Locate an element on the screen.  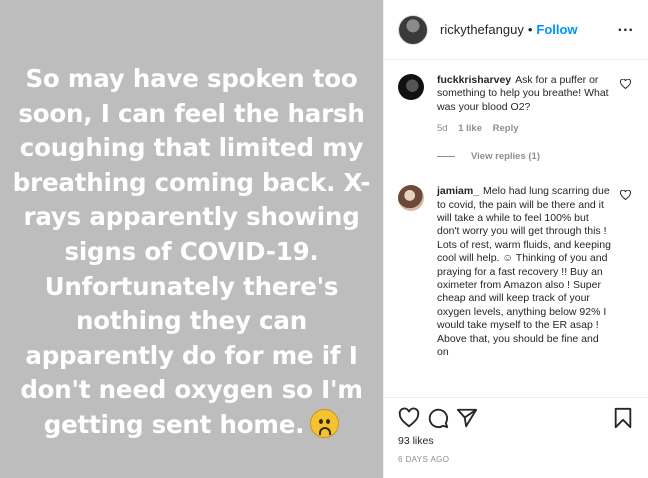
comment-age: 5d is located at coordinates (442, 128).